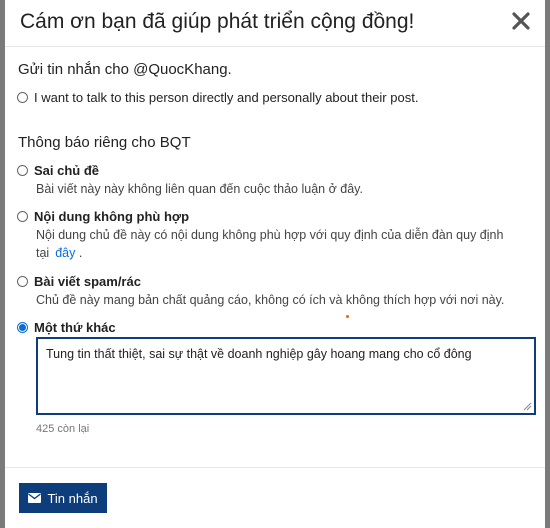 The image size is (550, 528). What do you see at coordinates (22, 97) in the screenshot?
I see `radio-talk-directly` at bounding box center [22, 97].